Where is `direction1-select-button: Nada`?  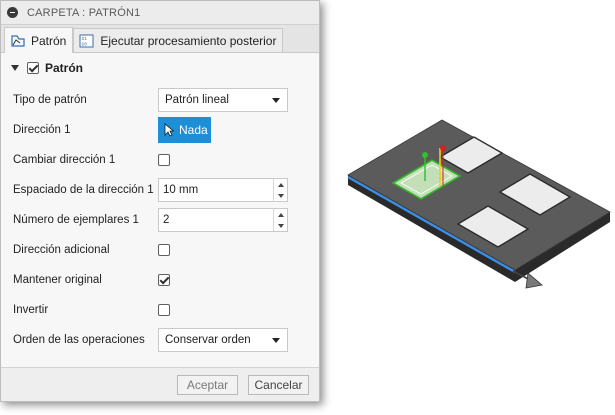 direction1-select-button: Nada is located at coordinates (184, 130).